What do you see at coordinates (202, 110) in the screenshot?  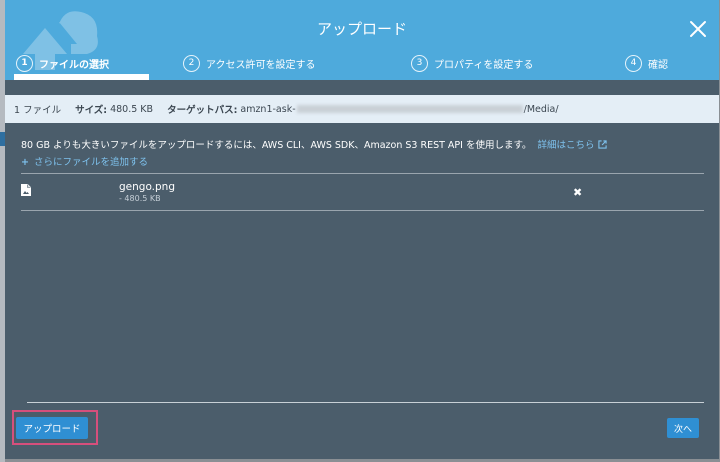 I see `target-path-label: ターゲットパス:` at bounding box center [202, 110].